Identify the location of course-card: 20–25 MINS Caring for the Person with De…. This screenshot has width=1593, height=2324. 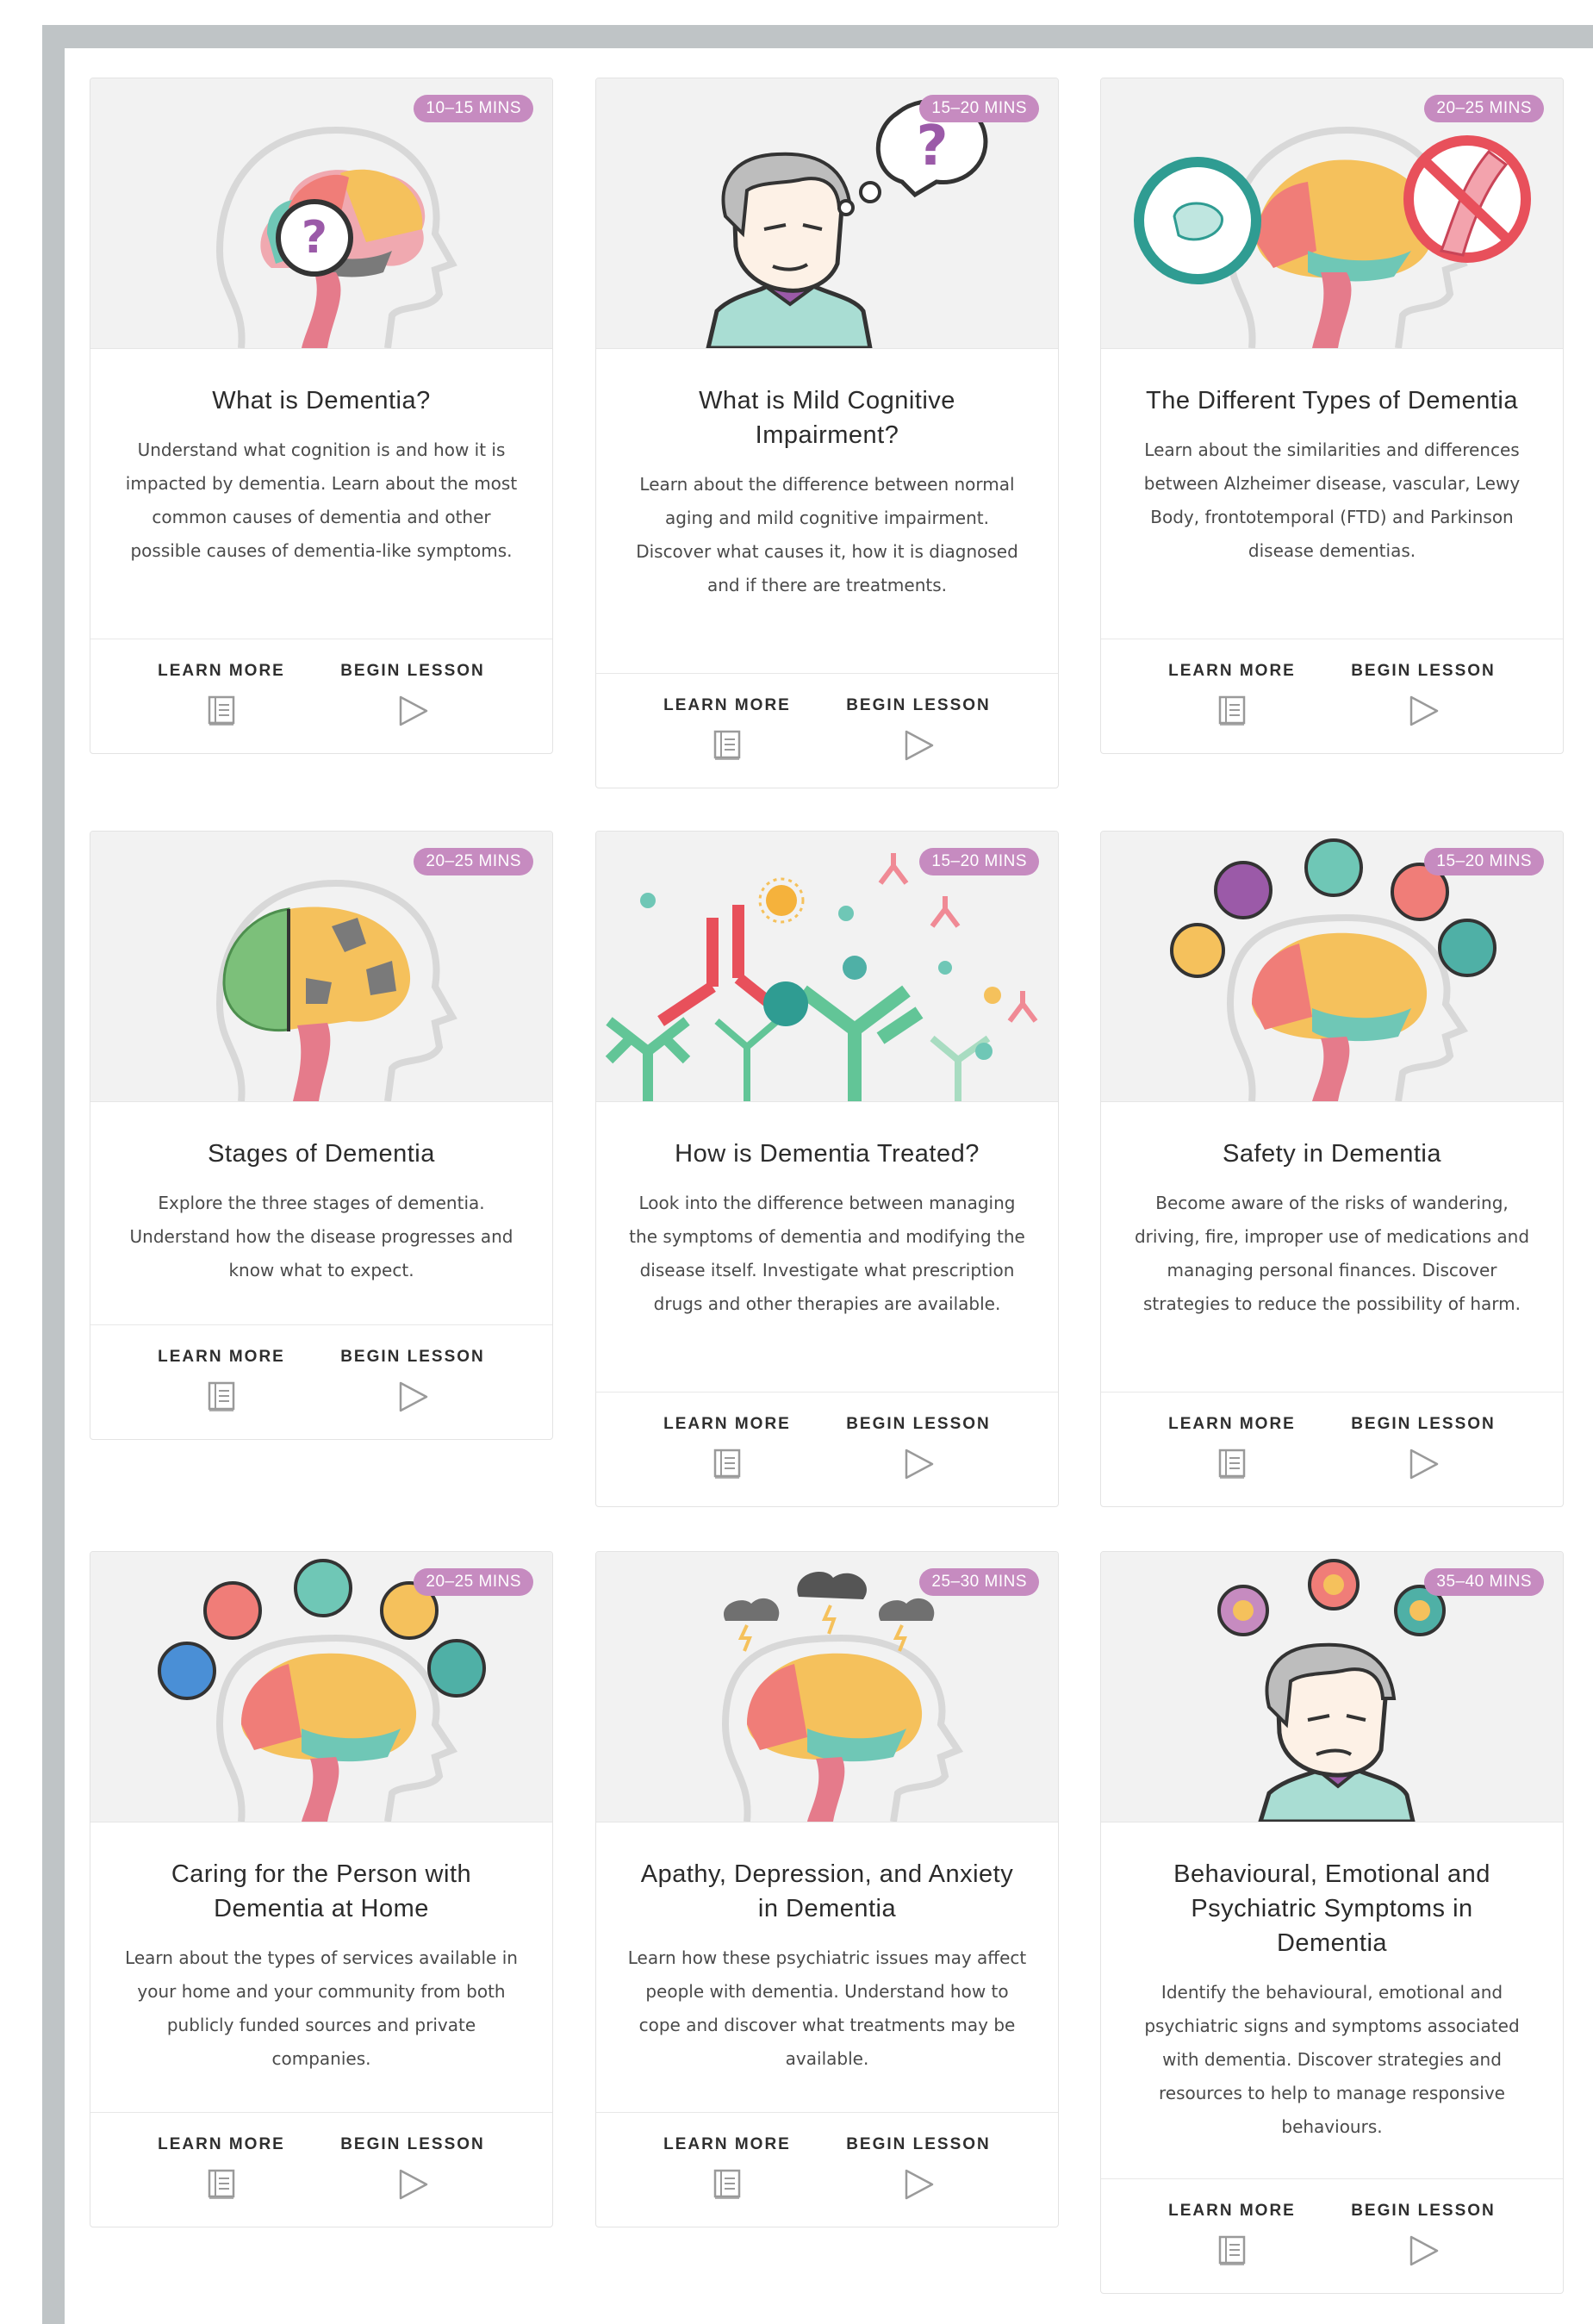
(321, 1889).